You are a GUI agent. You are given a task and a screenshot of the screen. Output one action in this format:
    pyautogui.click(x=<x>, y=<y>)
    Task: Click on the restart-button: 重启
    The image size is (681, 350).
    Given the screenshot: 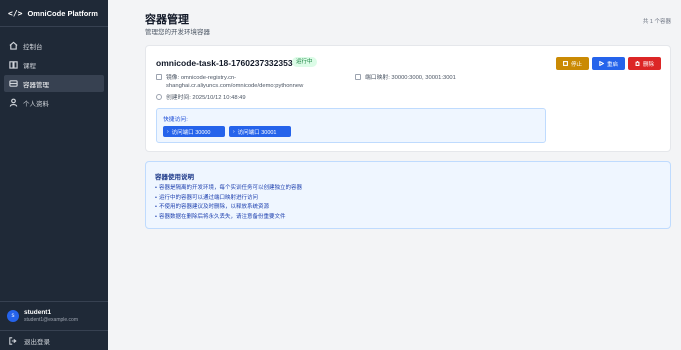 What is the action you would take?
    pyautogui.click(x=608, y=63)
    